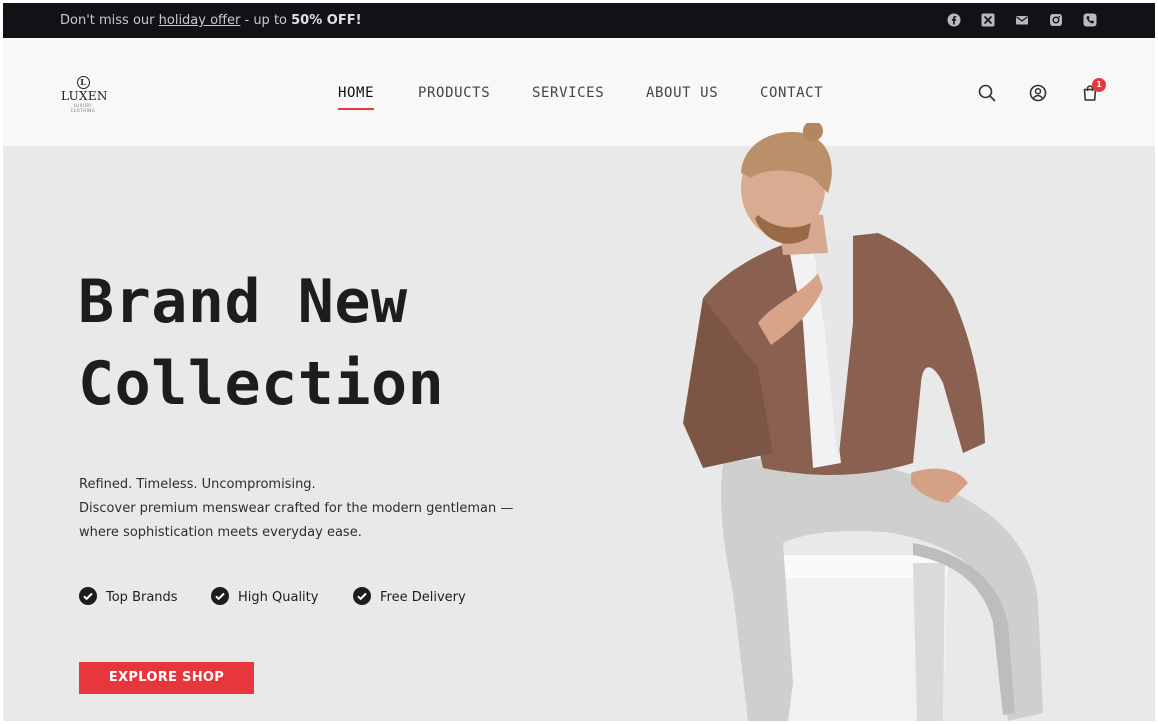  I want to click on hero-title-line-2: Collection, so click(261, 384).